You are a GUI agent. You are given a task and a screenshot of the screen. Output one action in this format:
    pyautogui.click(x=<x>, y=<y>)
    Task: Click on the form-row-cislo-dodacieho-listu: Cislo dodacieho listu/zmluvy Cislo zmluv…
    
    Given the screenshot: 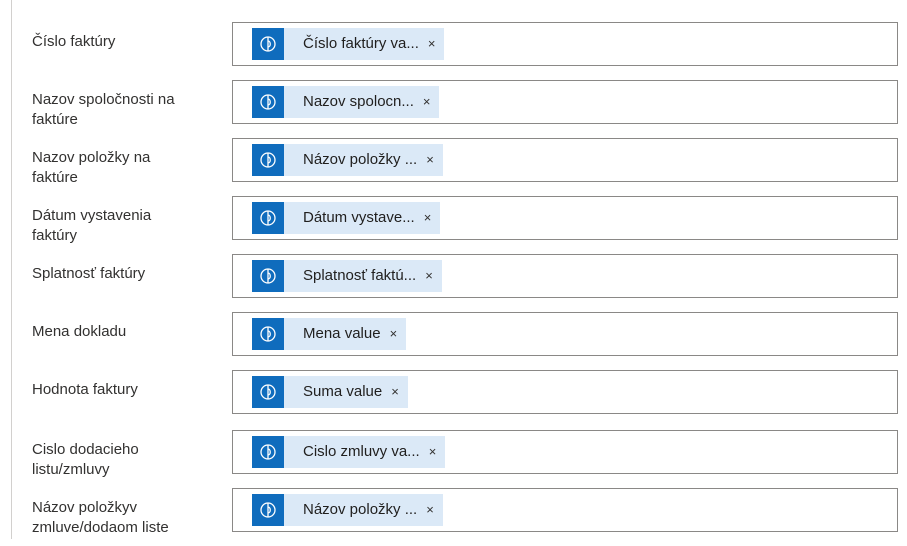 What is the action you would take?
    pyautogui.click(x=453, y=459)
    